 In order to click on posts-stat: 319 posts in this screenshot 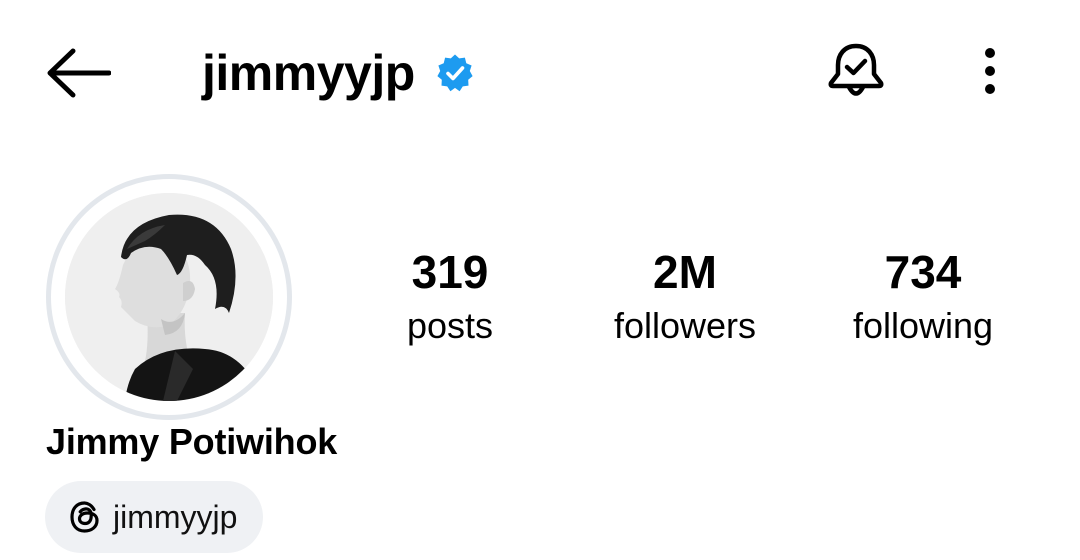, I will do `click(450, 297)`.